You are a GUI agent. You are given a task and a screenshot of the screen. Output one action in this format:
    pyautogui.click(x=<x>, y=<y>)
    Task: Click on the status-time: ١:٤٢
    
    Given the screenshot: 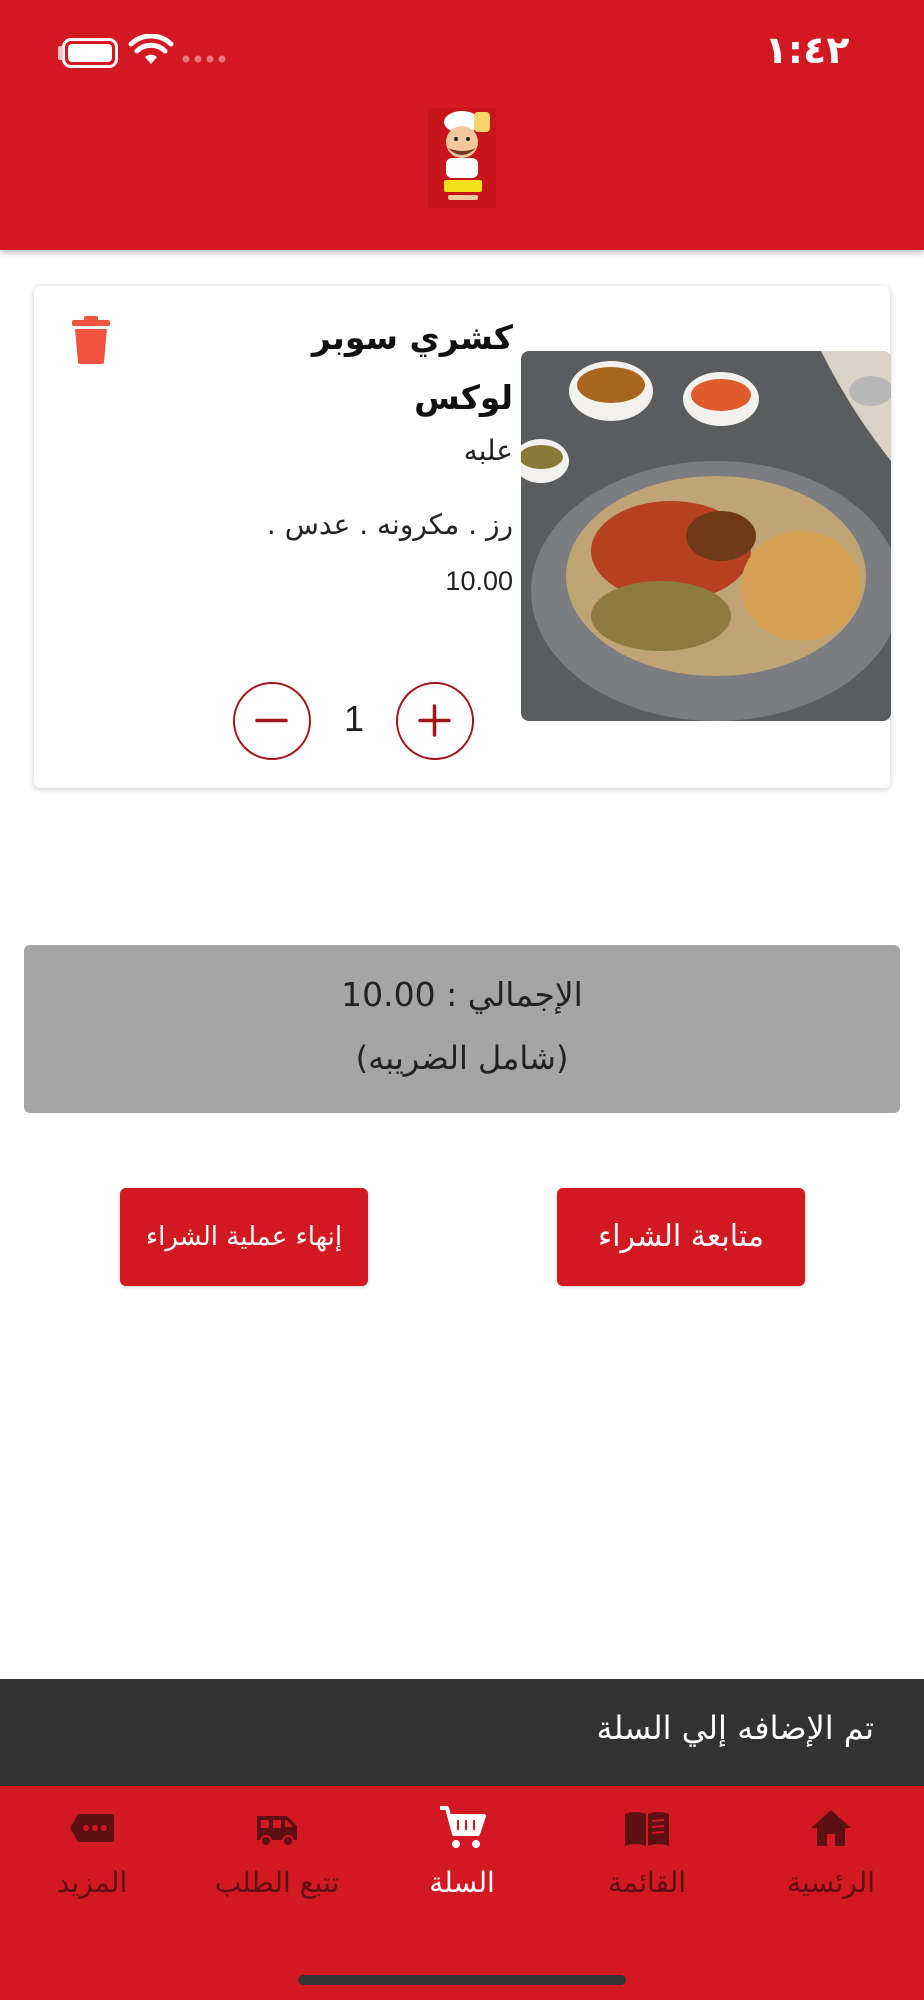 What is the action you would take?
    pyautogui.click(x=807, y=50)
    